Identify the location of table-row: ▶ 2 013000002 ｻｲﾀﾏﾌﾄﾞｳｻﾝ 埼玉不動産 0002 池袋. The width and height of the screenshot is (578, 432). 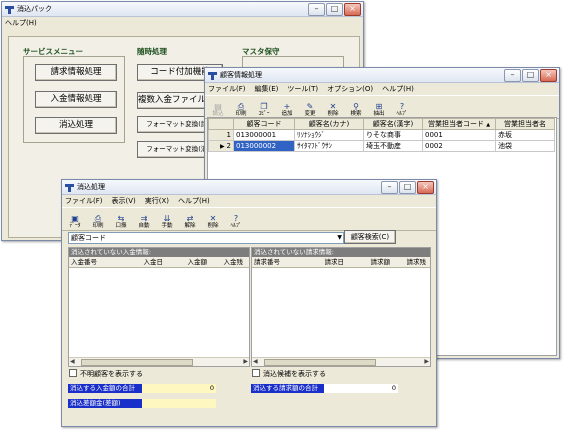
(381, 146).